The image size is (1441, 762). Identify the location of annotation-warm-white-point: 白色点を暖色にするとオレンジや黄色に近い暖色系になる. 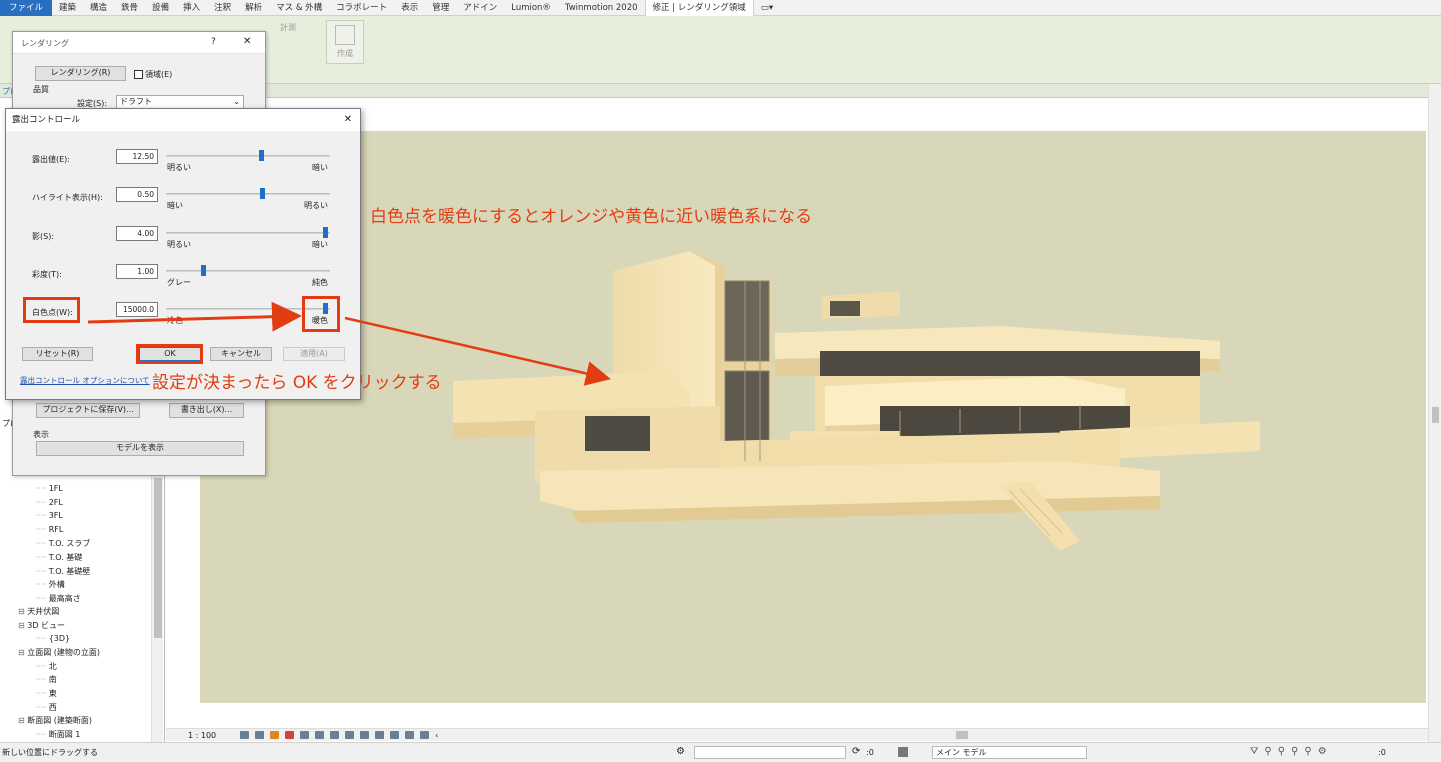
(591, 217).